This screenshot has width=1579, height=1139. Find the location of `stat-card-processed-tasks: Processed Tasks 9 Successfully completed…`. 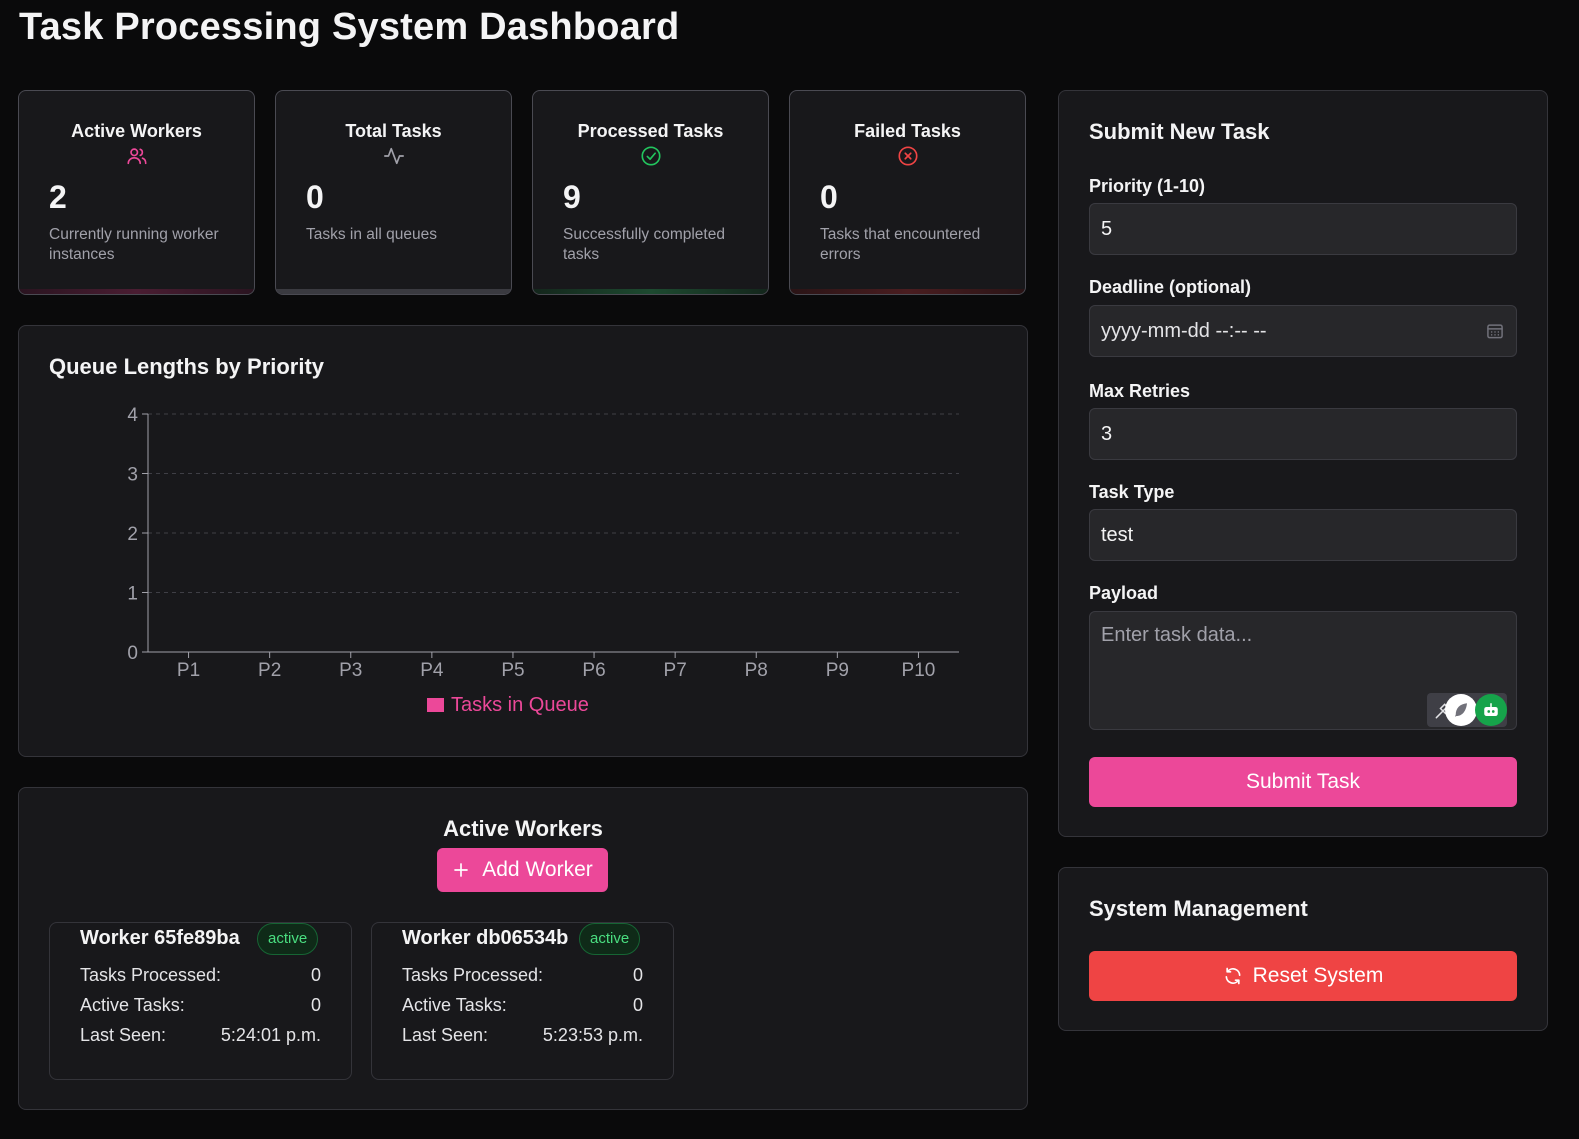

stat-card-processed-tasks: Processed Tasks 9 Successfully completed… is located at coordinates (650, 192).